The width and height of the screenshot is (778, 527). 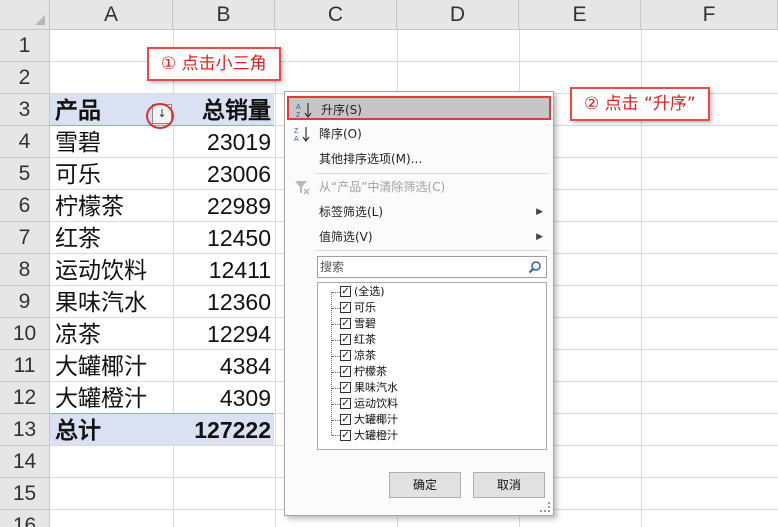 What do you see at coordinates (25, 46) in the screenshot?
I see `row-header-1: 1` at bounding box center [25, 46].